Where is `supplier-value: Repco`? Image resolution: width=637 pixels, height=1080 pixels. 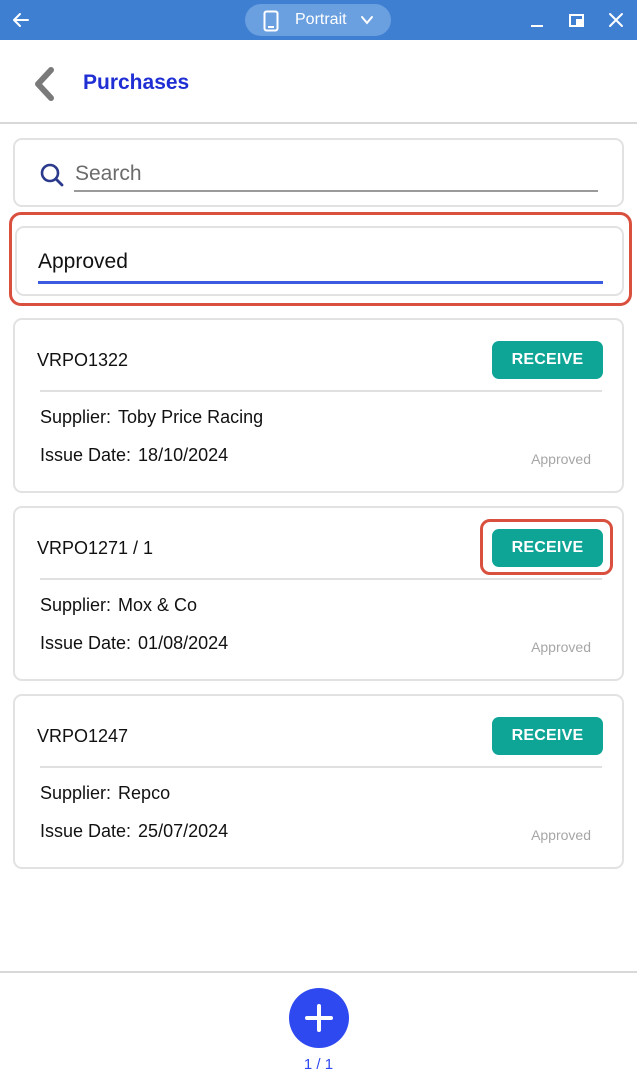 supplier-value: Repco is located at coordinates (144, 793).